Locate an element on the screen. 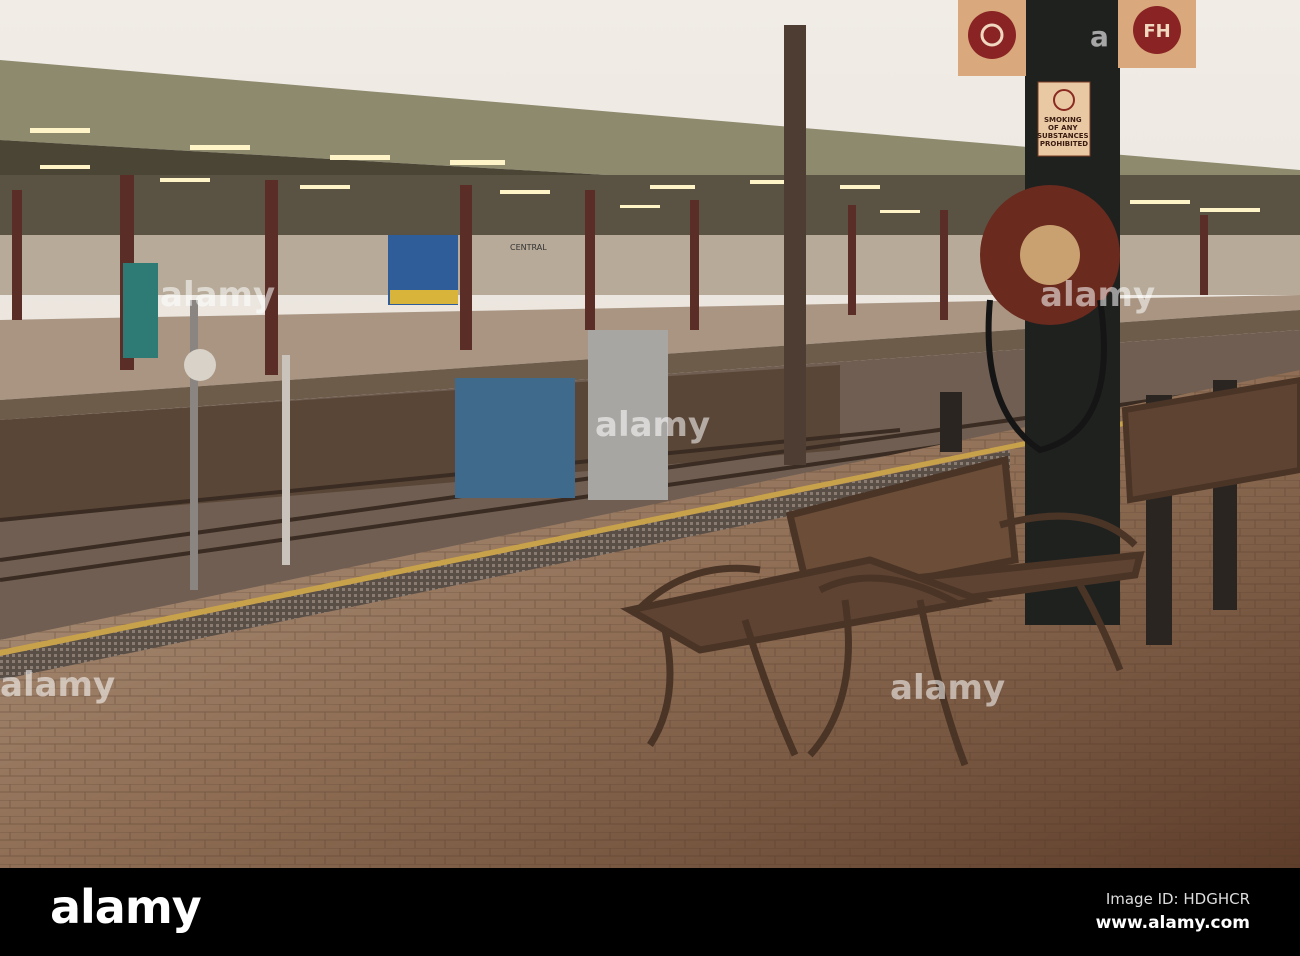 The height and width of the screenshot is (956, 1300). train-destination: CENTRAL is located at coordinates (528, 247).